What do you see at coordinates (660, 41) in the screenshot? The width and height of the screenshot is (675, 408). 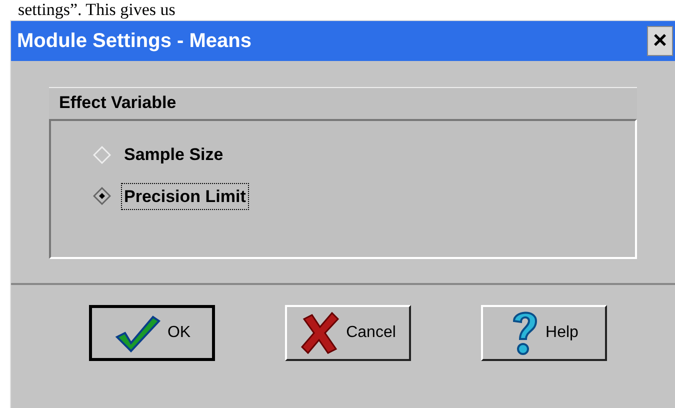 I see `close-button: ×` at bounding box center [660, 41].